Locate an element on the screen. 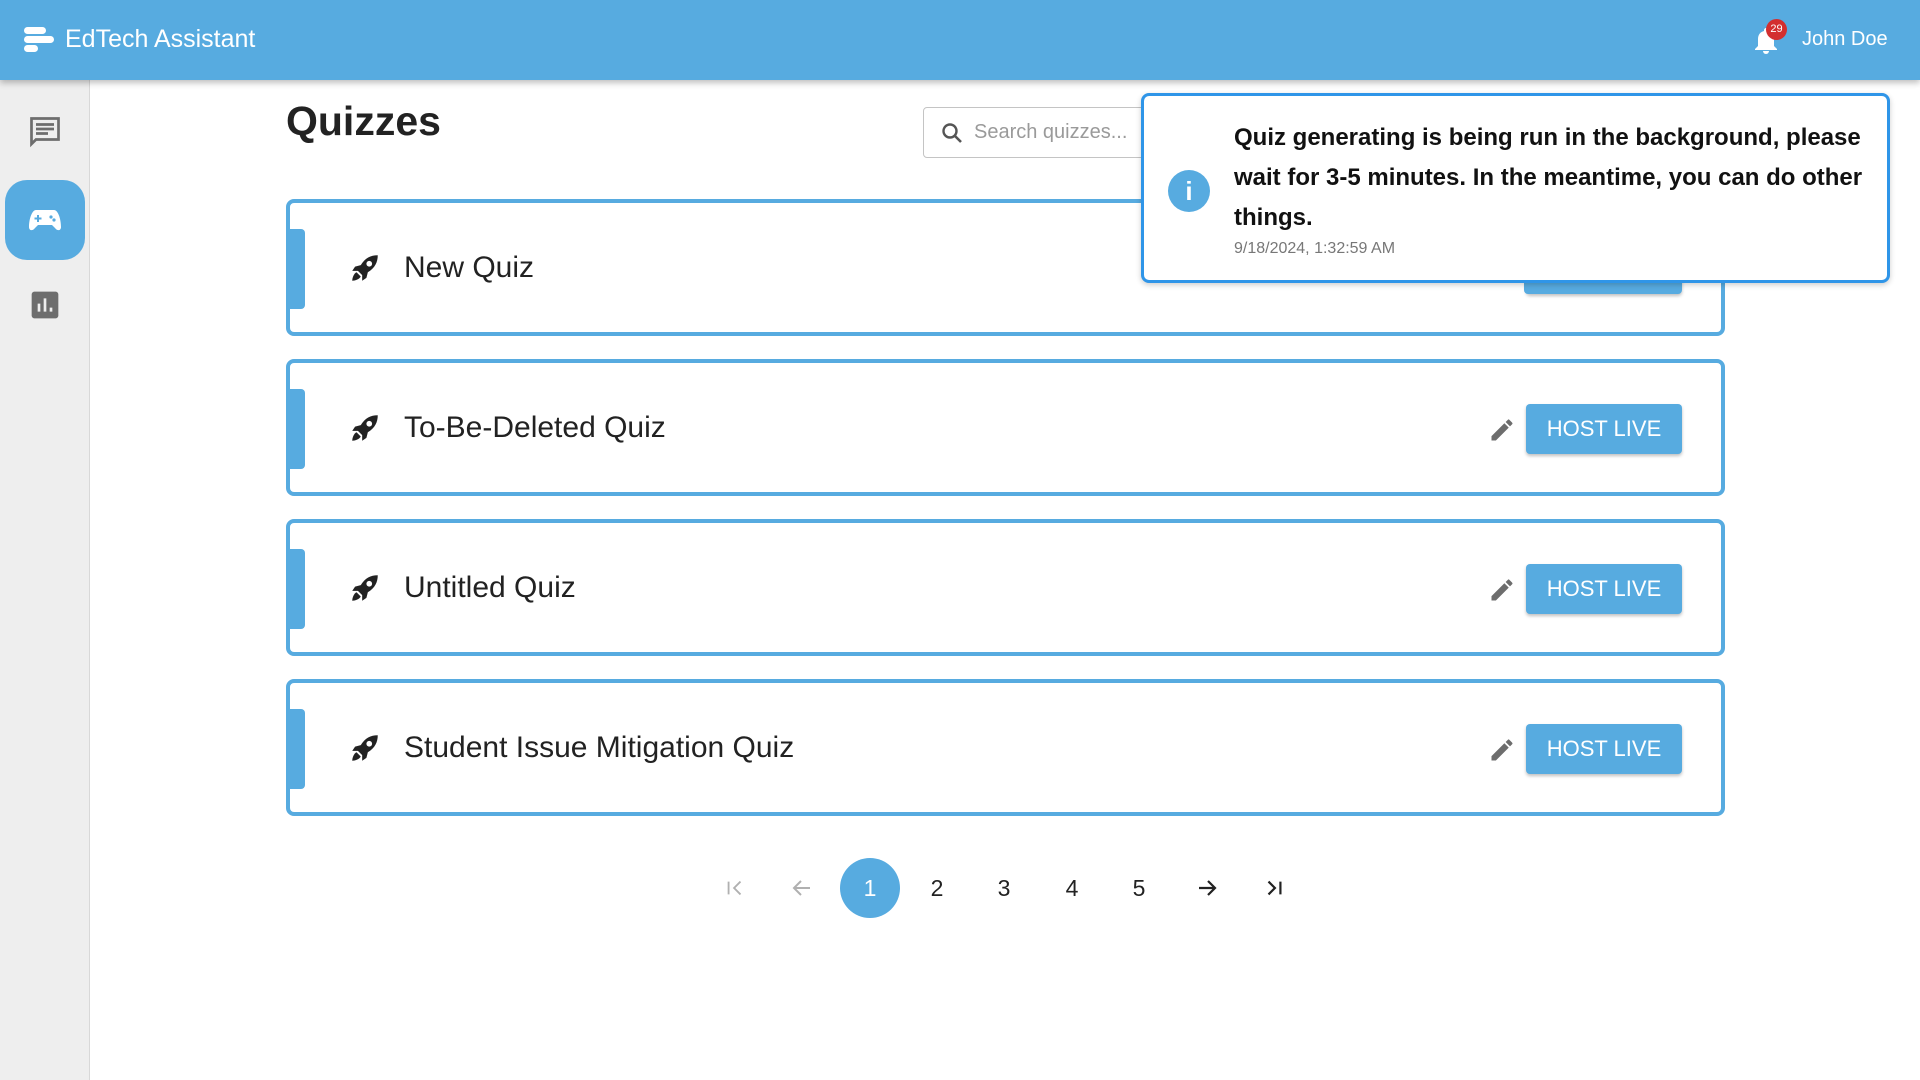  first-page-button is located at coordinates (735, 888).